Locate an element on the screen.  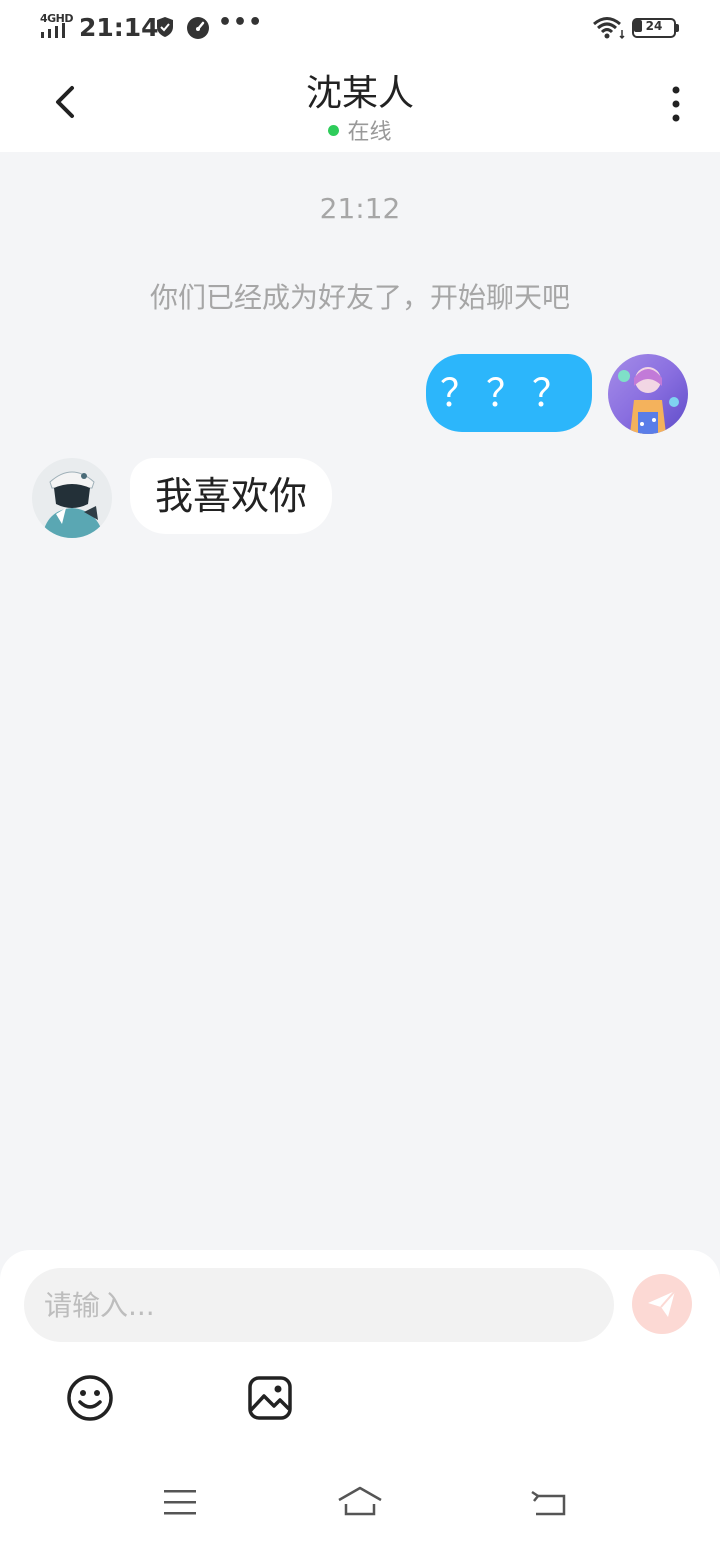
image-icon is located at coordinates (270, 1398).